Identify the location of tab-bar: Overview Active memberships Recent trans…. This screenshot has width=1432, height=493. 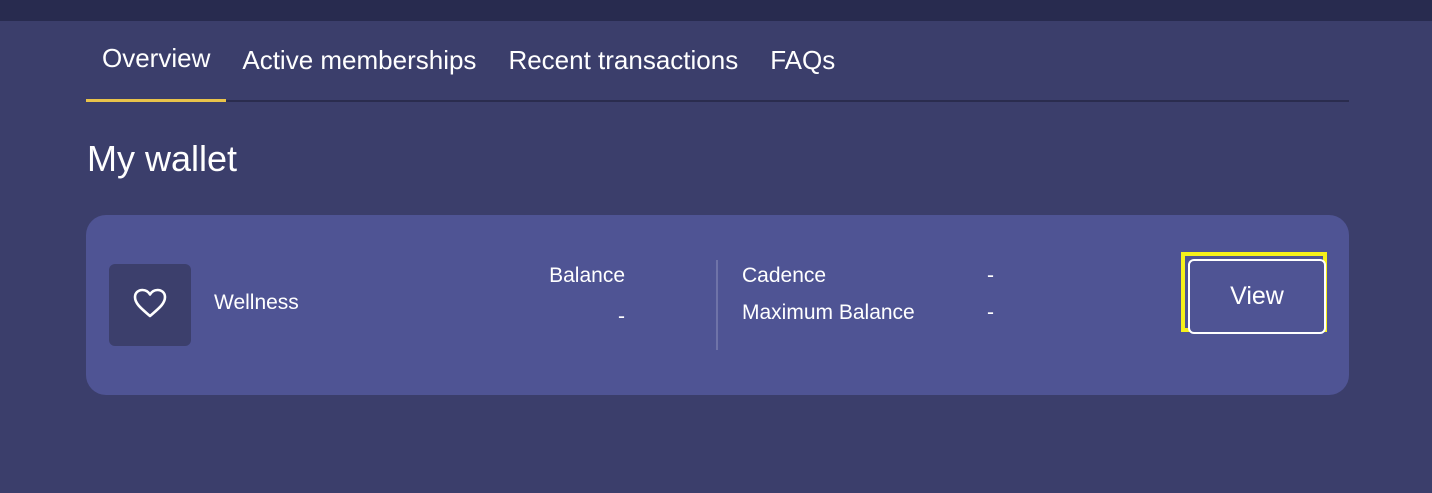
(717, 61).